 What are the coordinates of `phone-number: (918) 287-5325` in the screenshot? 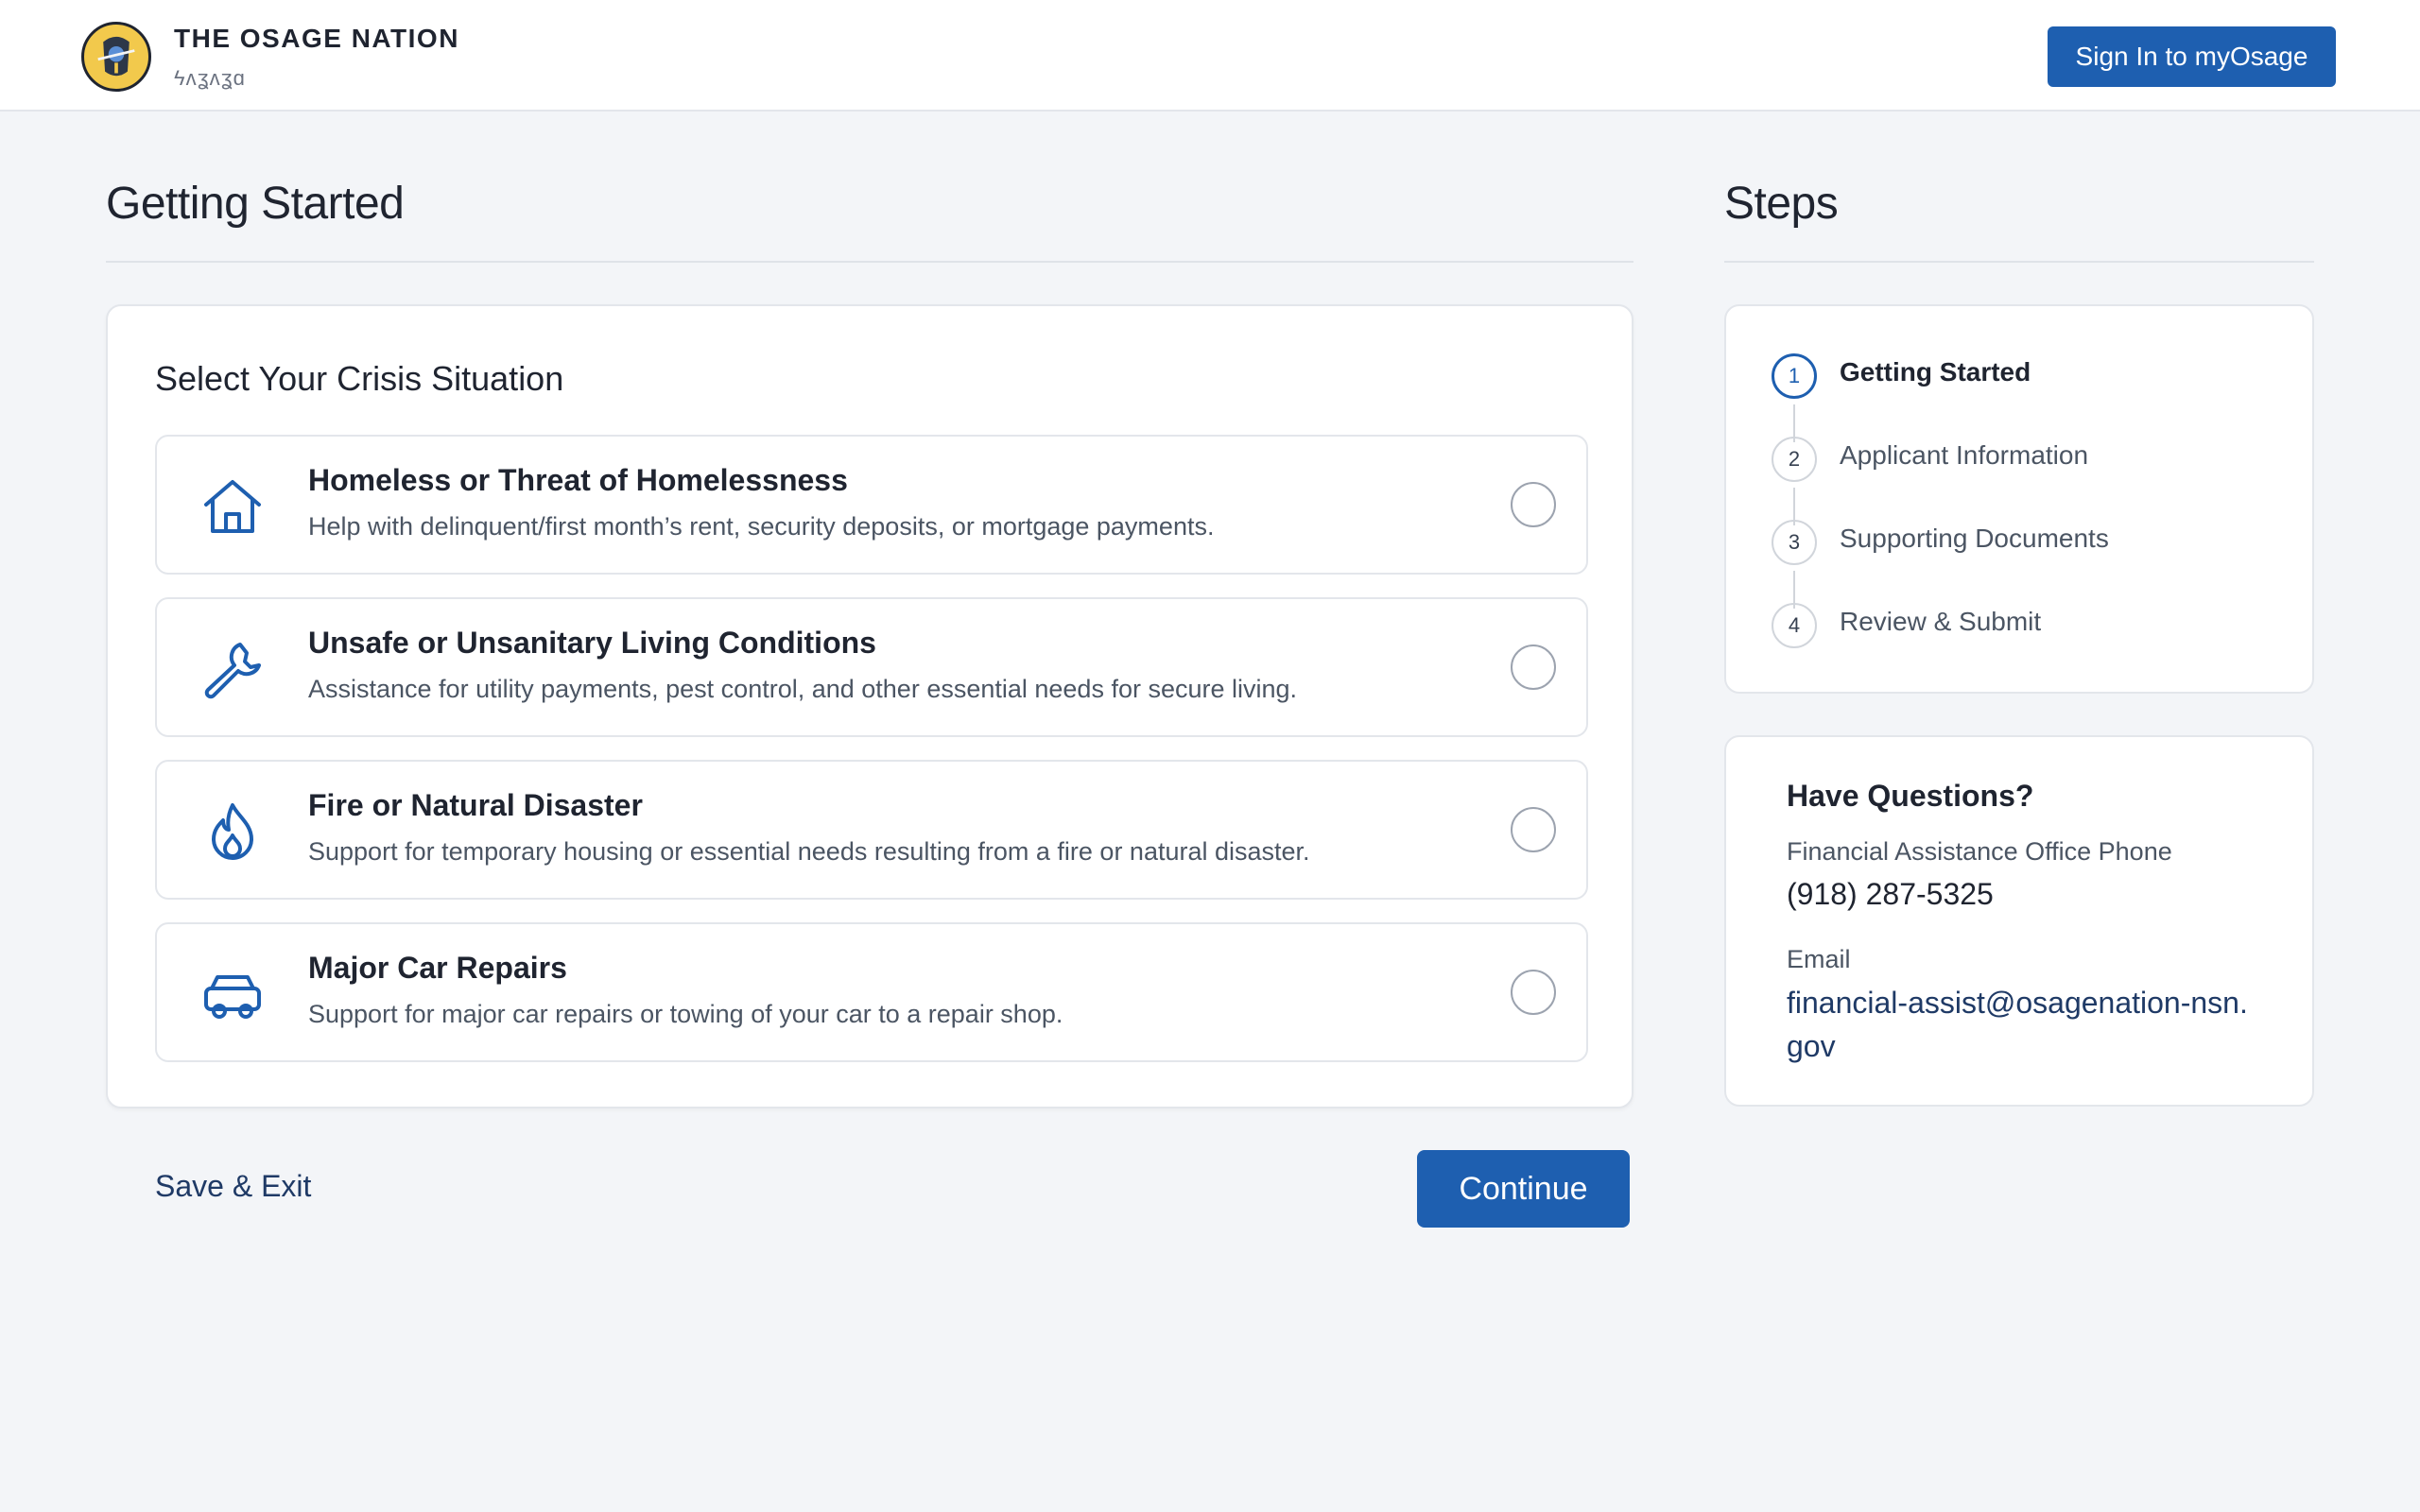 It's located at (1890, 894).